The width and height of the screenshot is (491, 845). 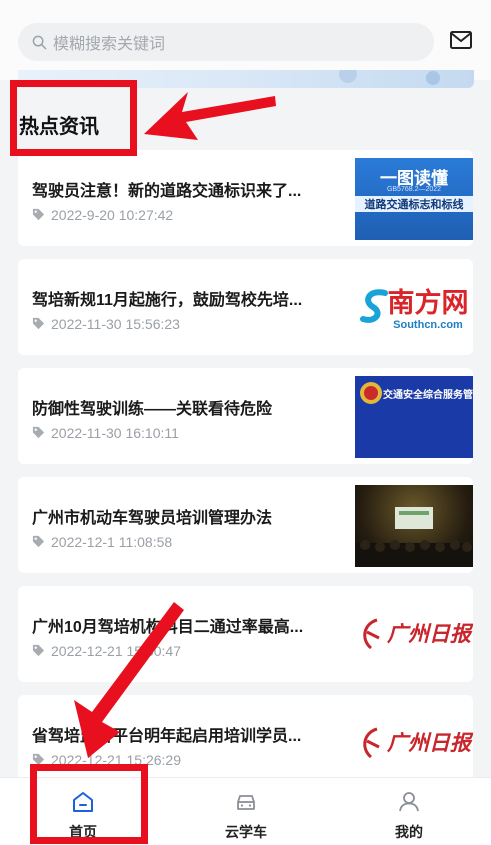 What do you see at coordinates (461, 40) in the screenshot?
I see `mail-icon` at bounding box center [461, 40].